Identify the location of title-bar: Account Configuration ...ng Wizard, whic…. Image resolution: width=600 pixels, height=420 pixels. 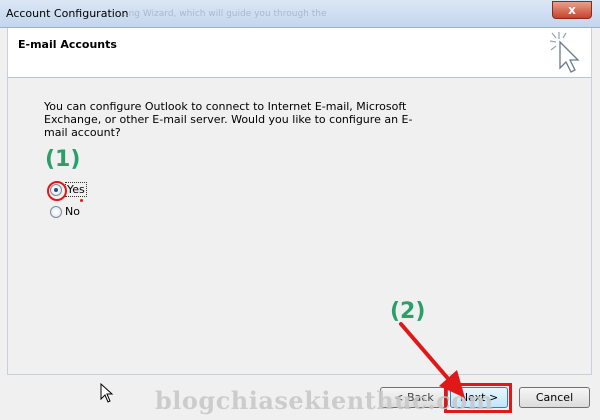
(300, 14).